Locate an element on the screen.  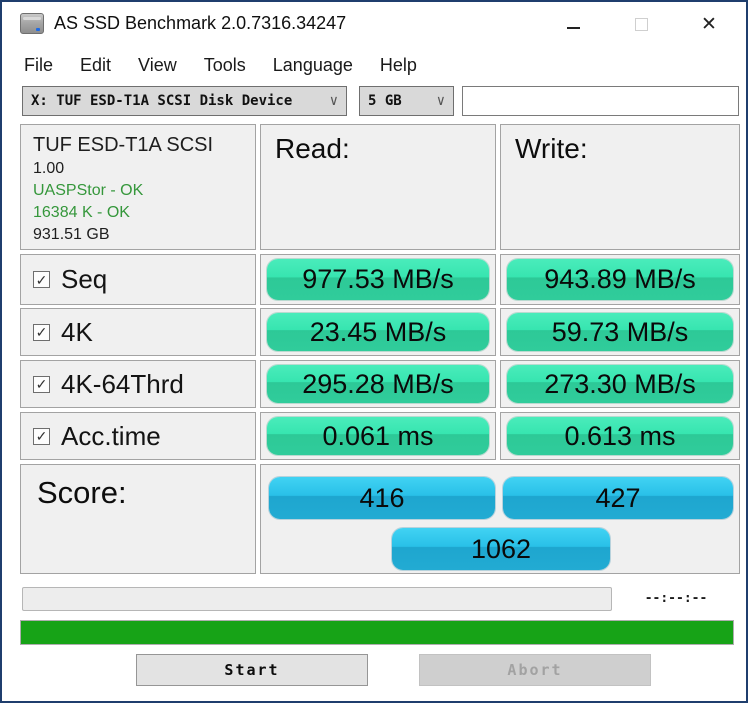
acctime-checkbox: ✓ is located at coordinates (41, 436).